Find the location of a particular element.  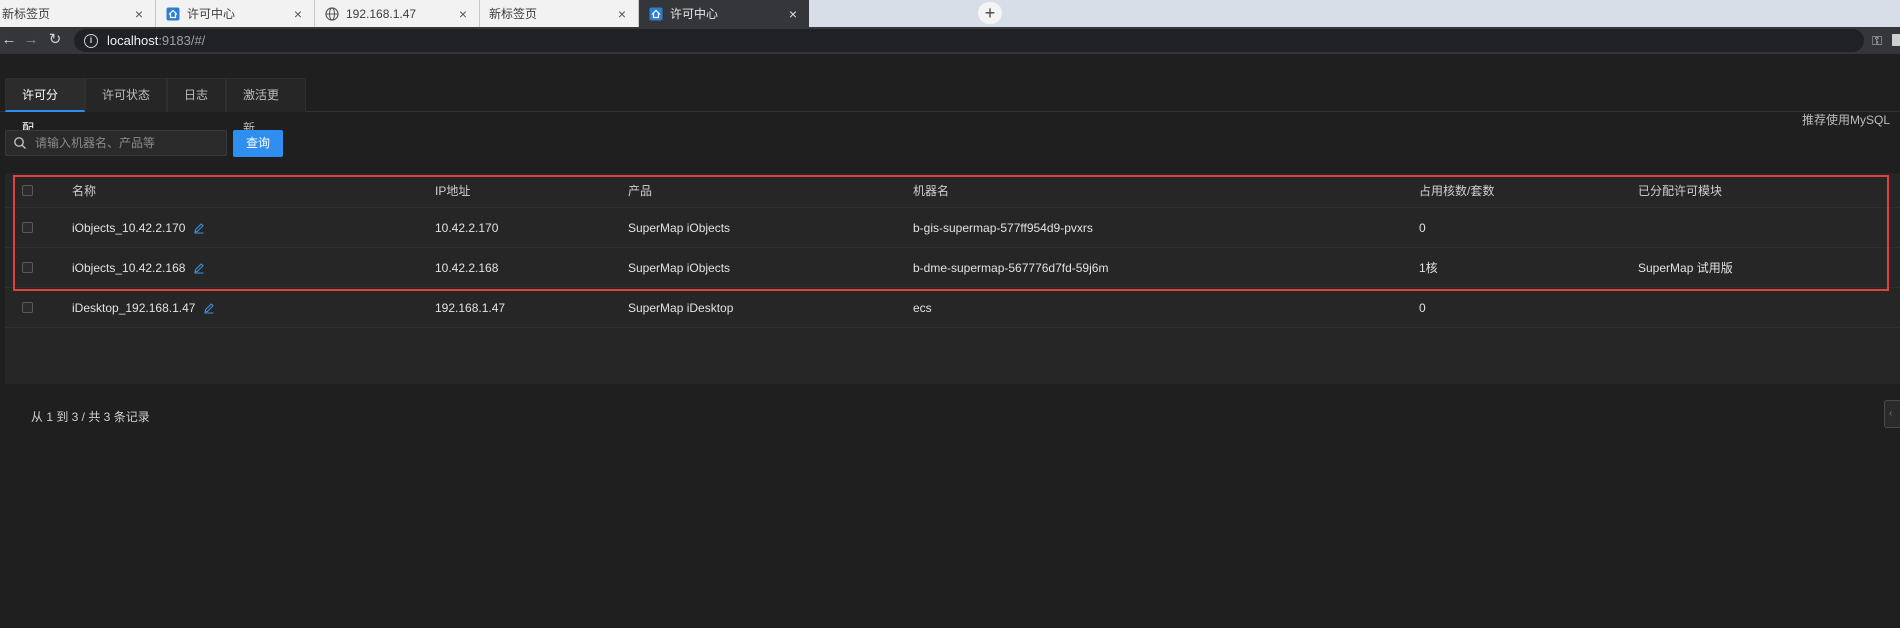

browser-tab-newtab-1: 新标签页 × is located at coordinates (78, 13).